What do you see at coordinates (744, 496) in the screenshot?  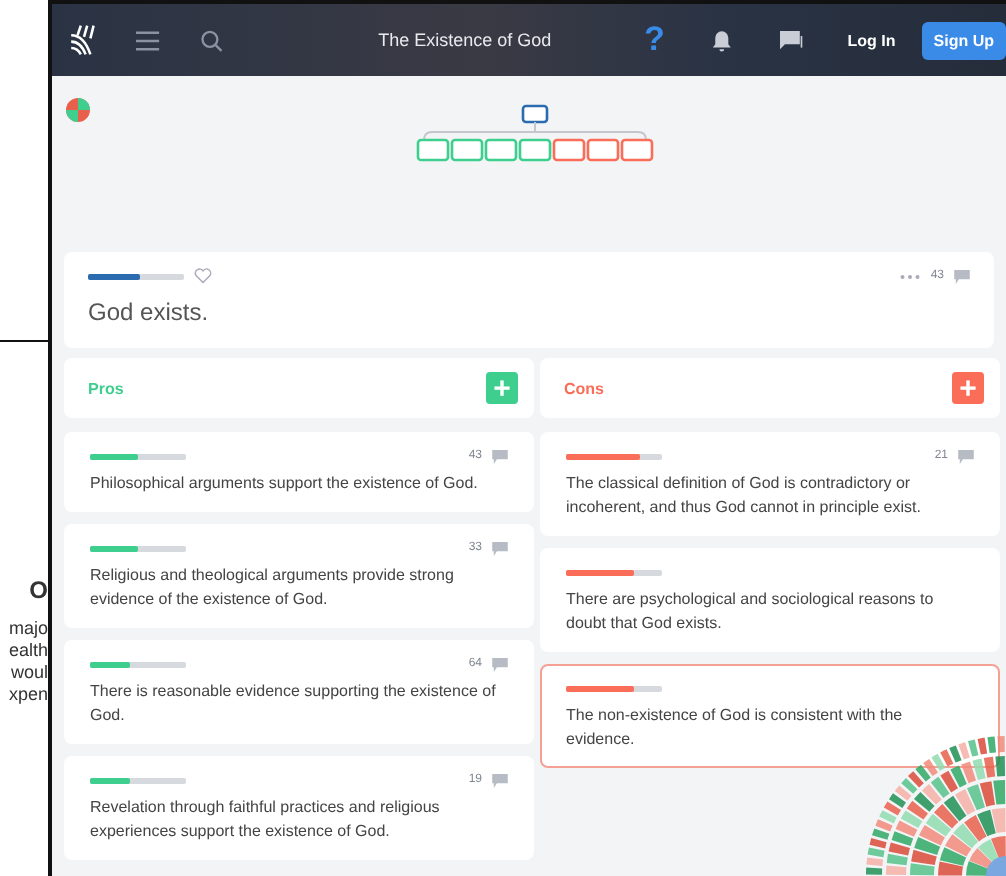 I see `claim-text: The classical definition of God is contradictory or incoherent, and thus God cannot in principle exist.` at bounding box center [744, 496].